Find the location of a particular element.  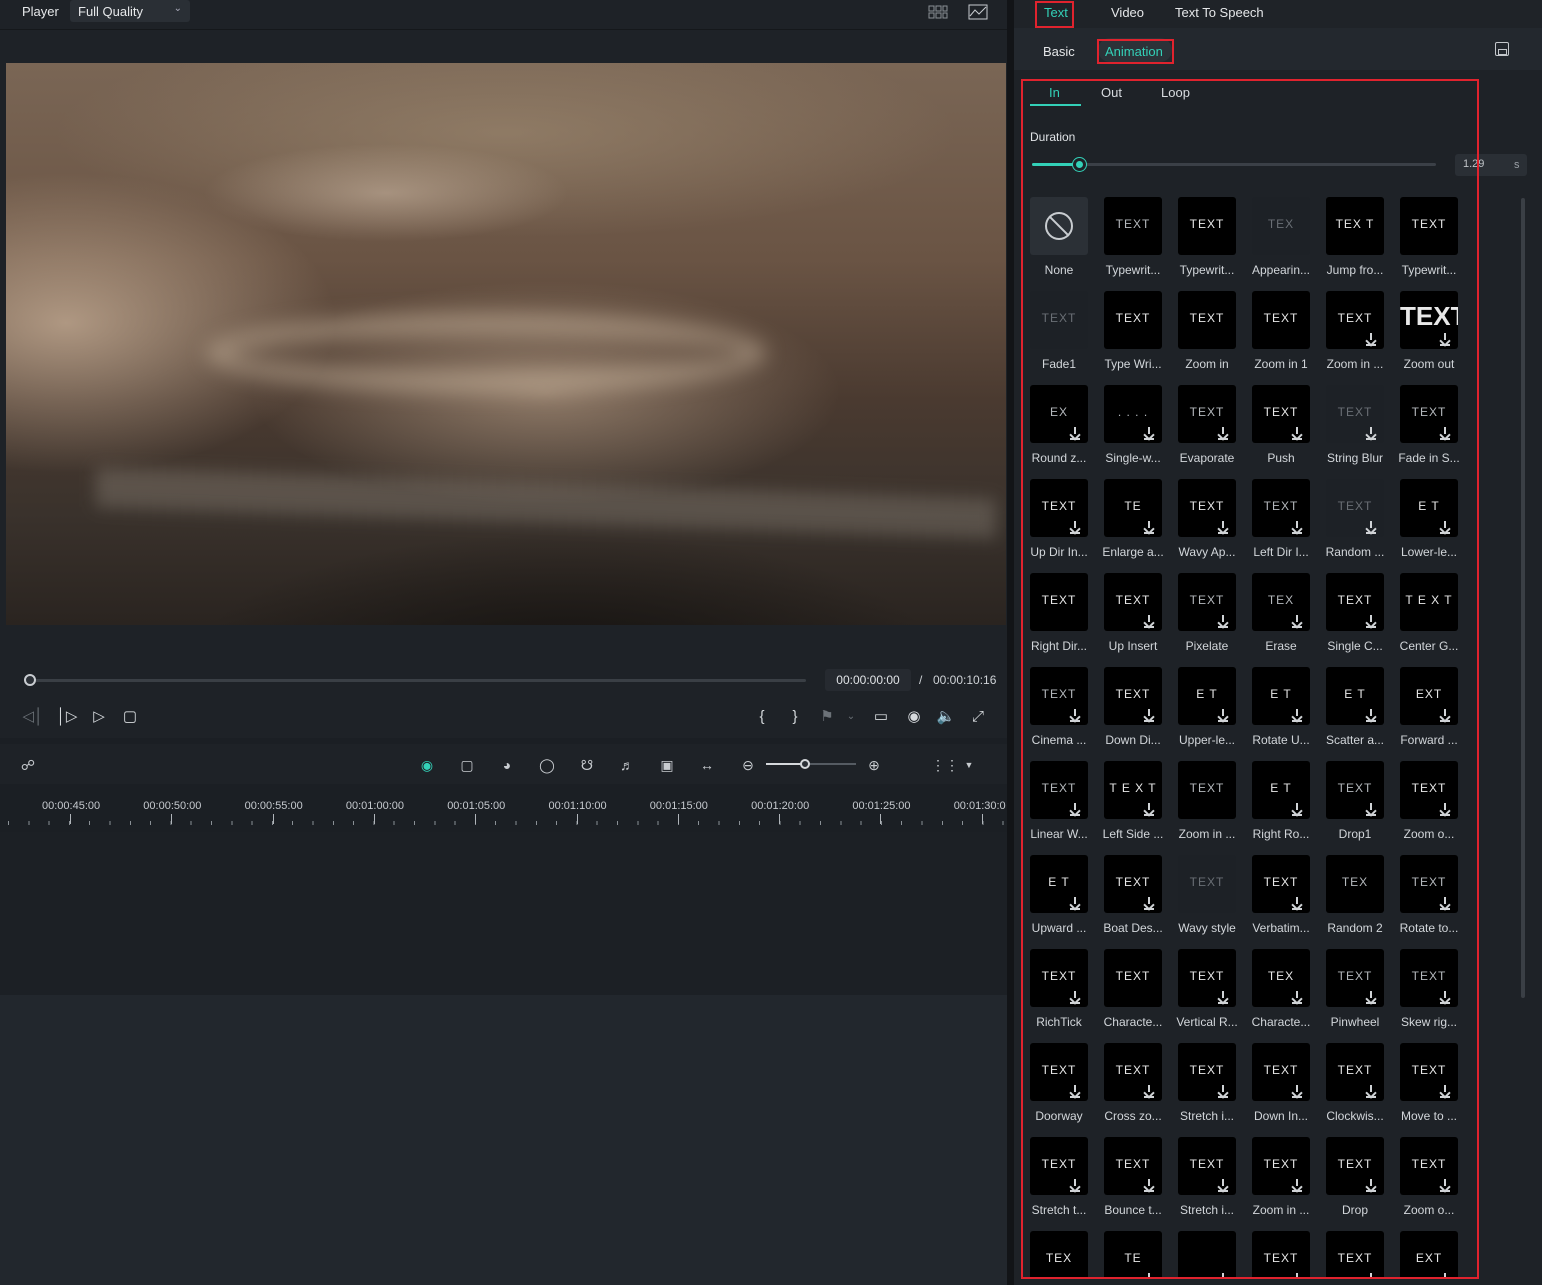

stop-icon: ▢ is located at coordinates (130, 716).